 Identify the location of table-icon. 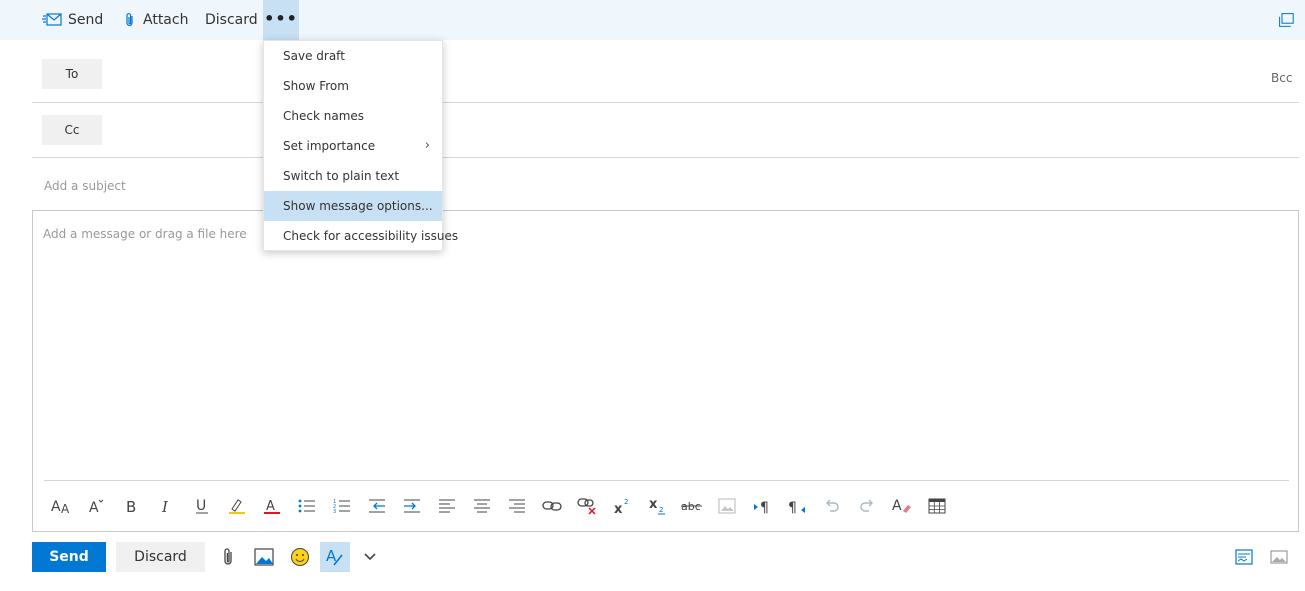
(936, 506).